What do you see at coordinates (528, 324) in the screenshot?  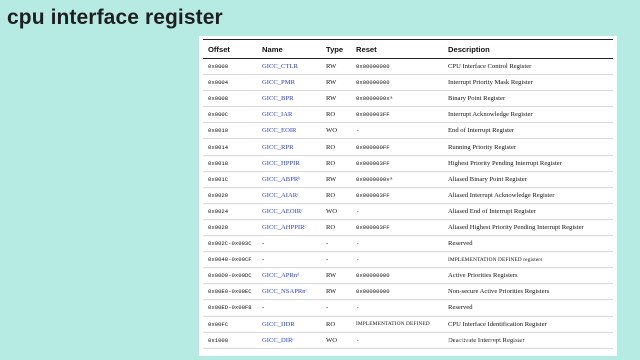 I see `cell-description: CPU Interface Identification Register` at bounding box center [528, 324].